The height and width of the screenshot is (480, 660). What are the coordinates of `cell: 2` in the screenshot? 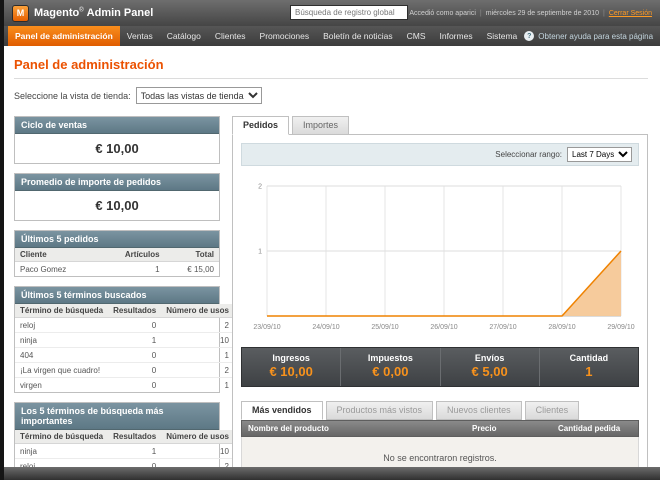 It's located at (197, 325).